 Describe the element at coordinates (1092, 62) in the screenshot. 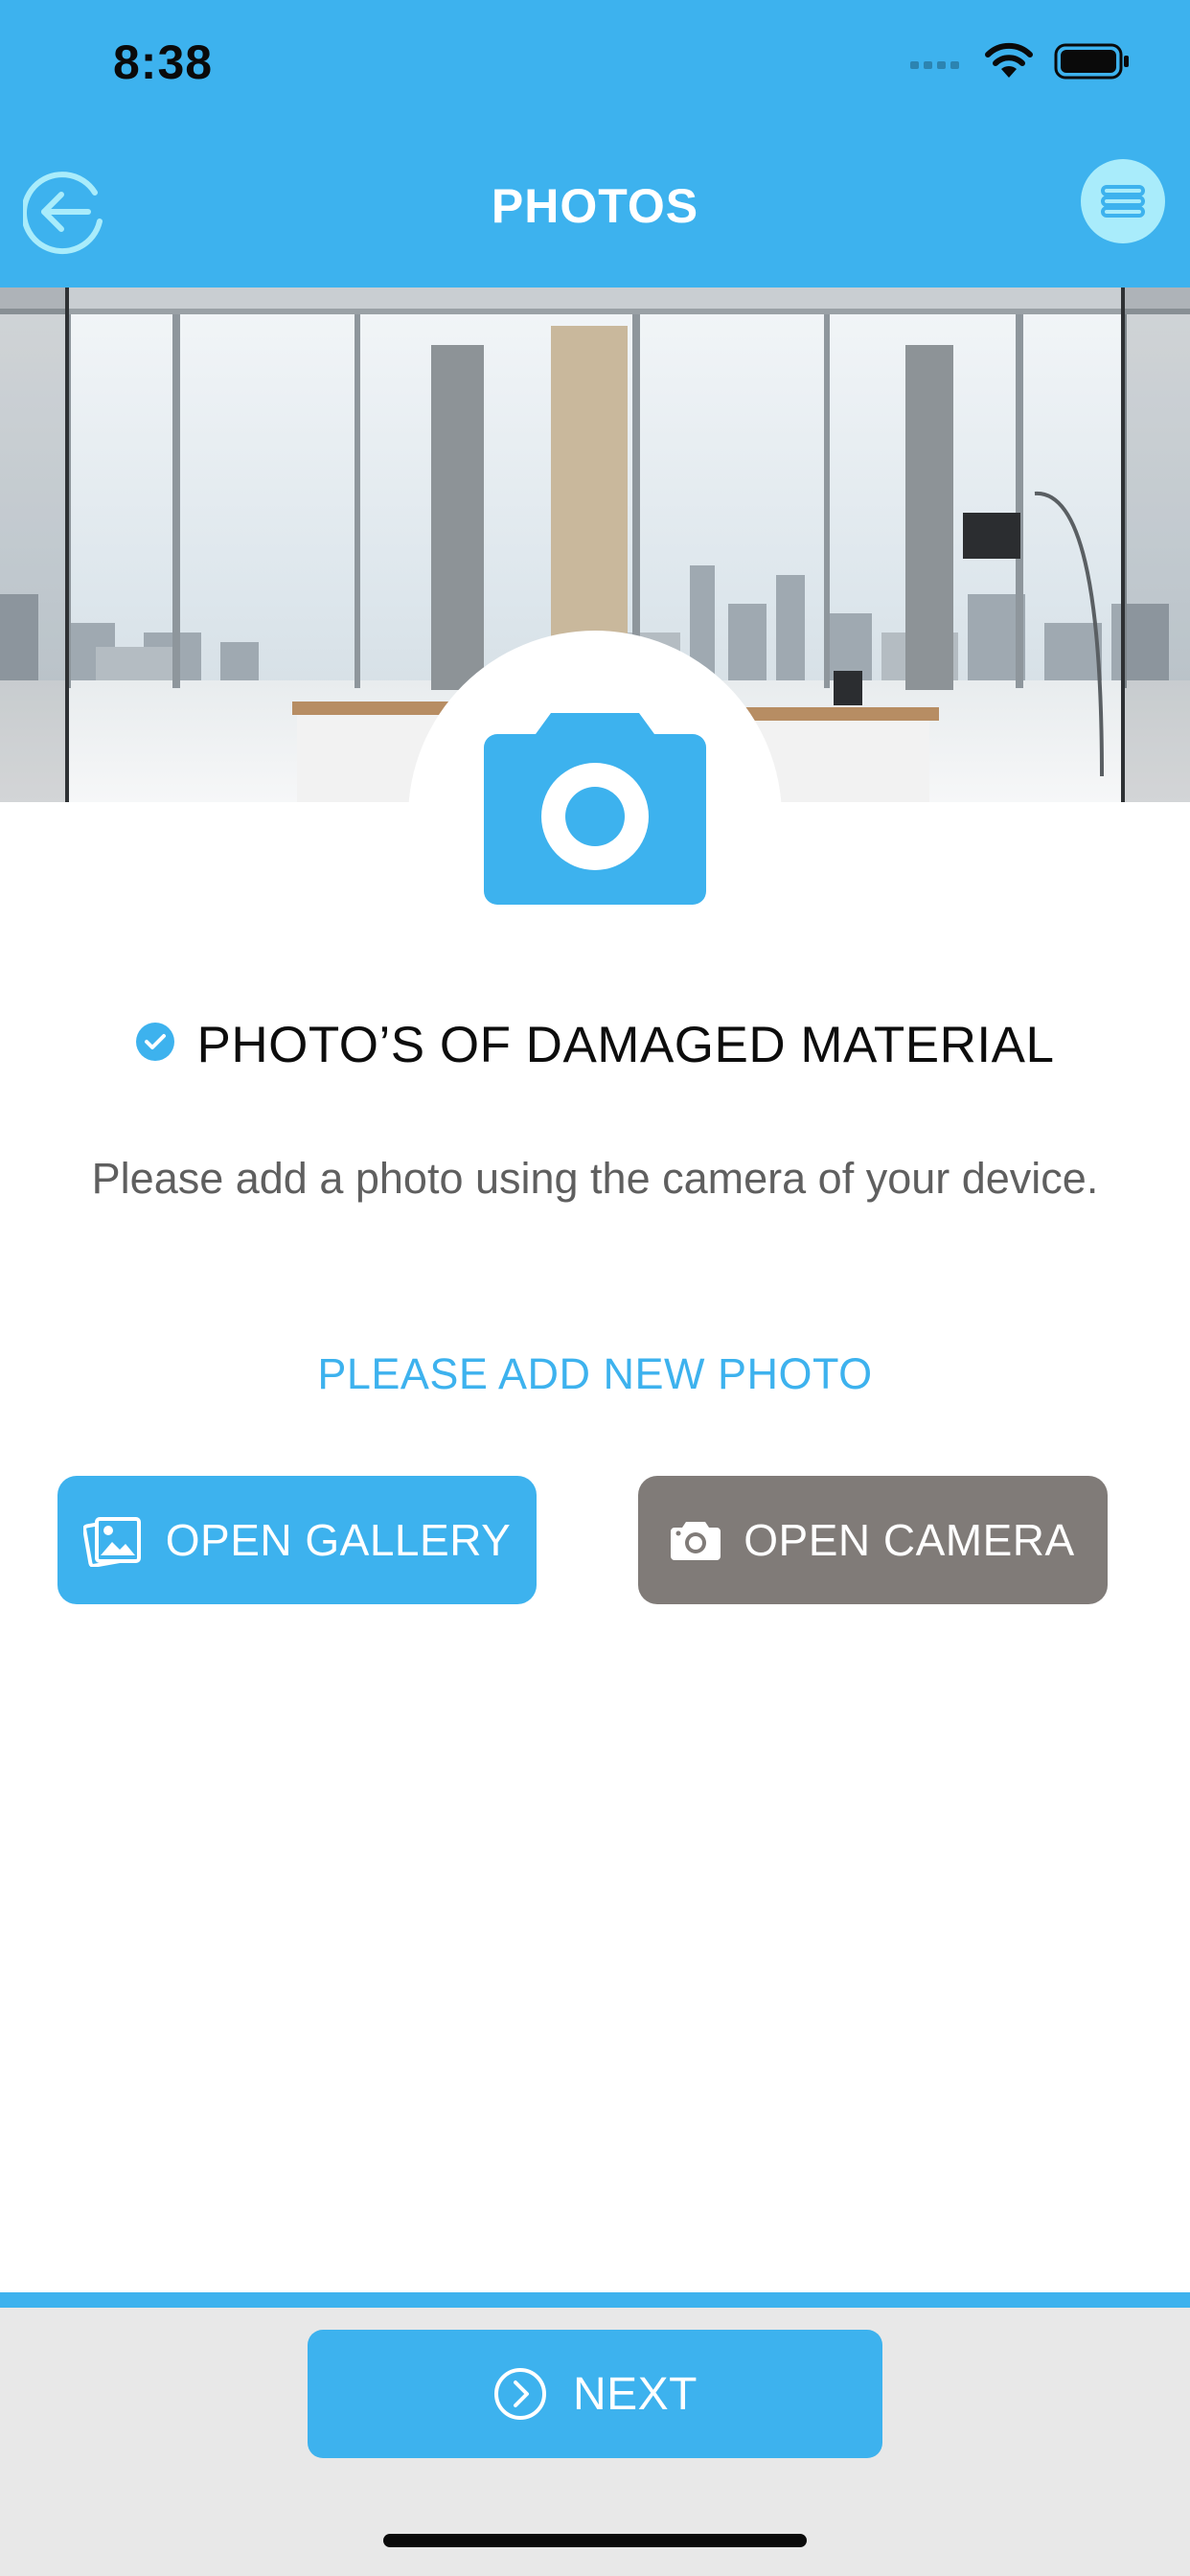

I see `battery-icon` at that location.